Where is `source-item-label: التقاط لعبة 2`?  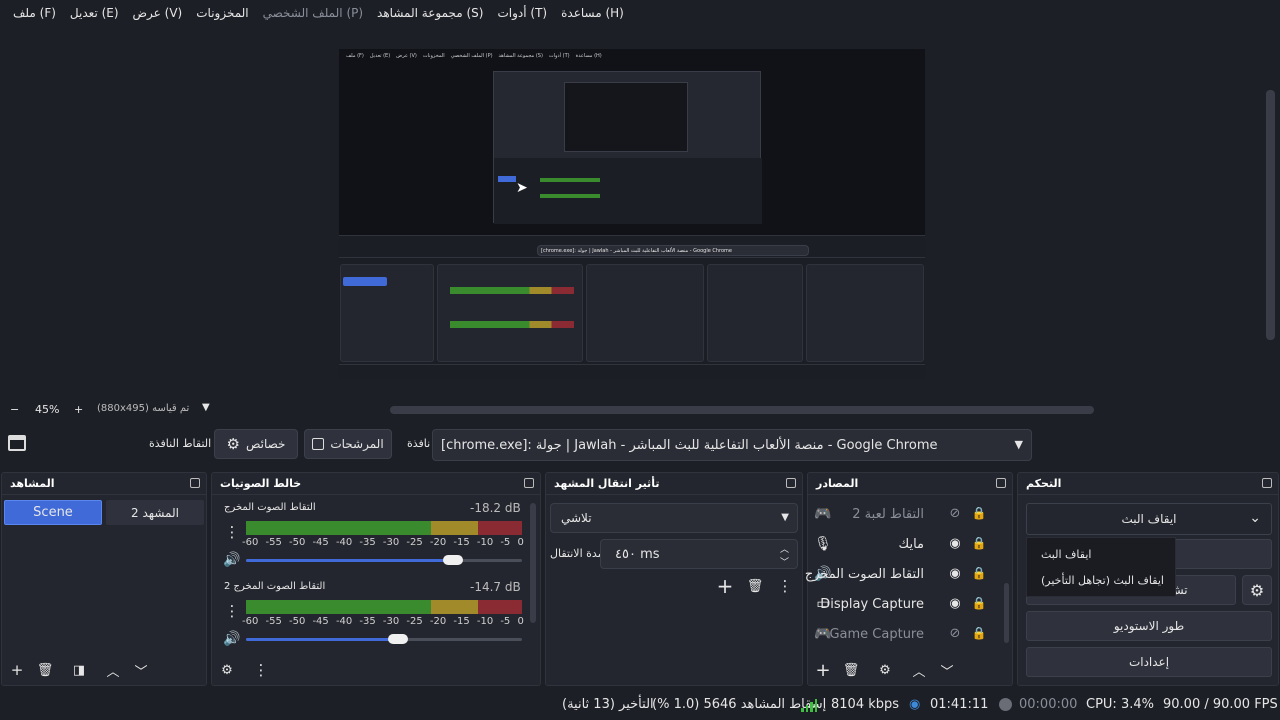
source-item-label: التقاط لعبة 2 is located at coordinates (888, 514).